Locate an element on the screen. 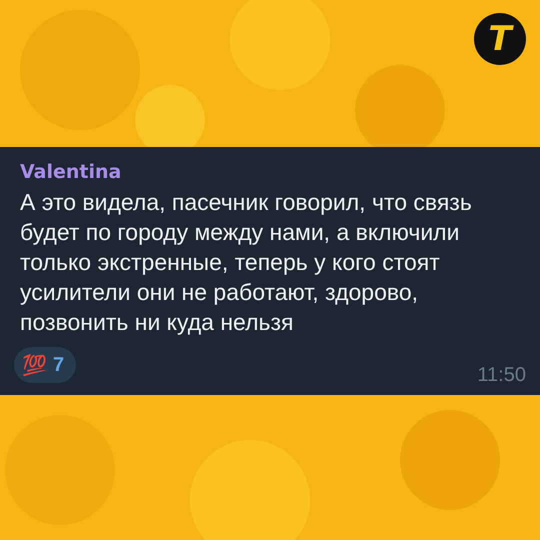 The width and height of the screenshot is (540, 540). reaction-button: 💯 7 is located at coordinates (45, 365).